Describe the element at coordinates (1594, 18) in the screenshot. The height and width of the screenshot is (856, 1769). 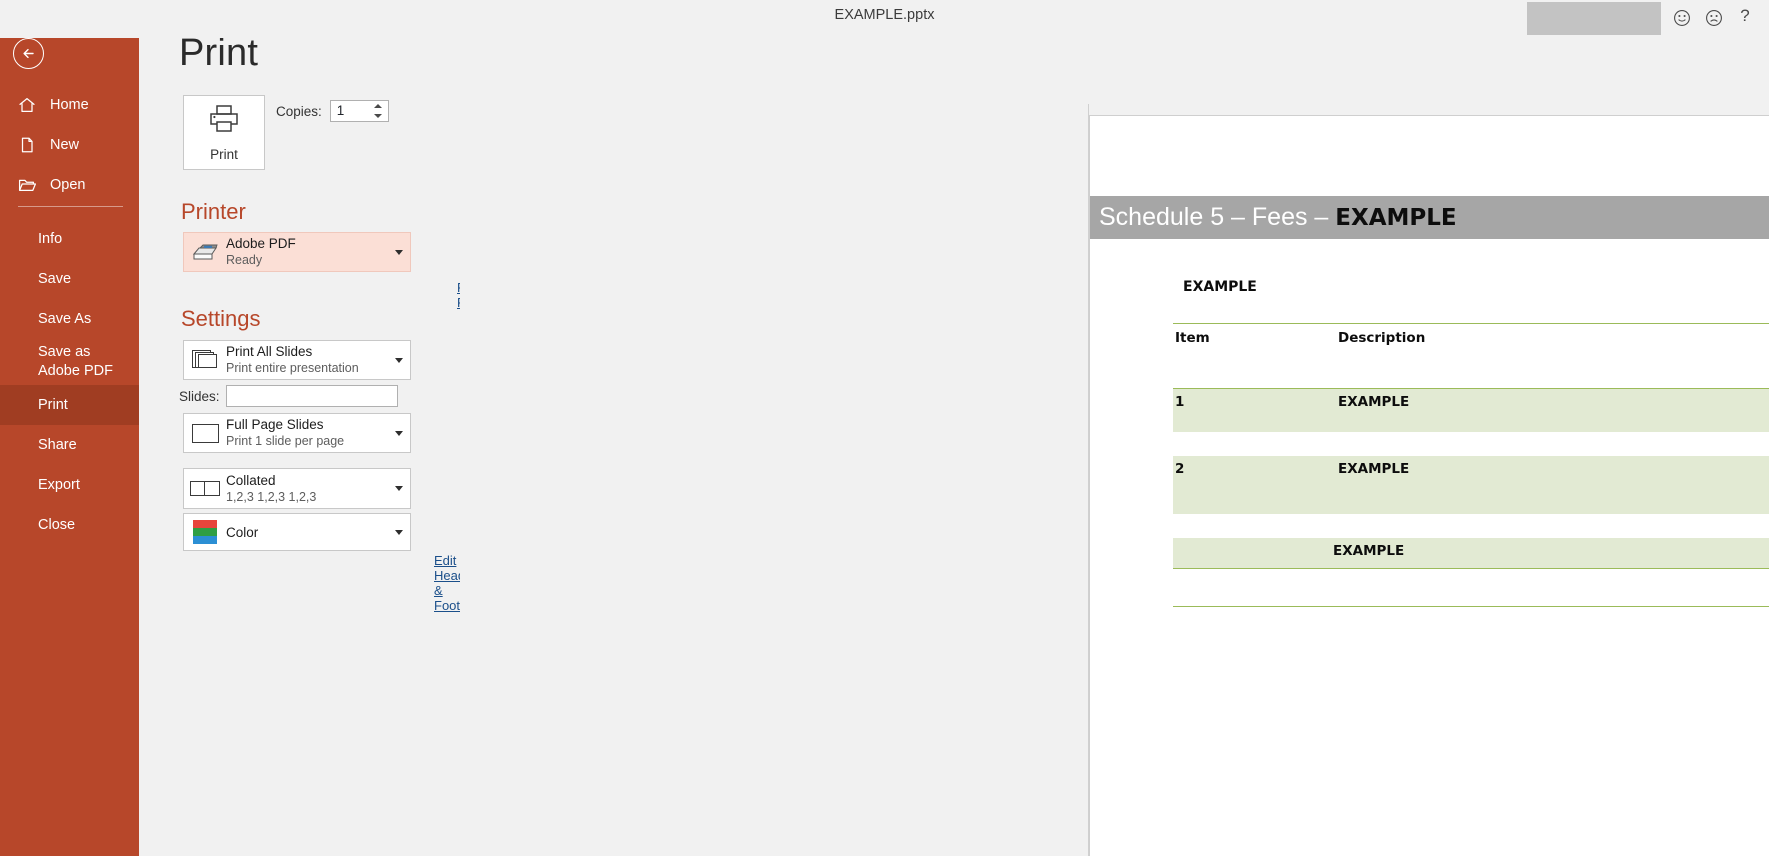
I see `account-info-box` at that location.